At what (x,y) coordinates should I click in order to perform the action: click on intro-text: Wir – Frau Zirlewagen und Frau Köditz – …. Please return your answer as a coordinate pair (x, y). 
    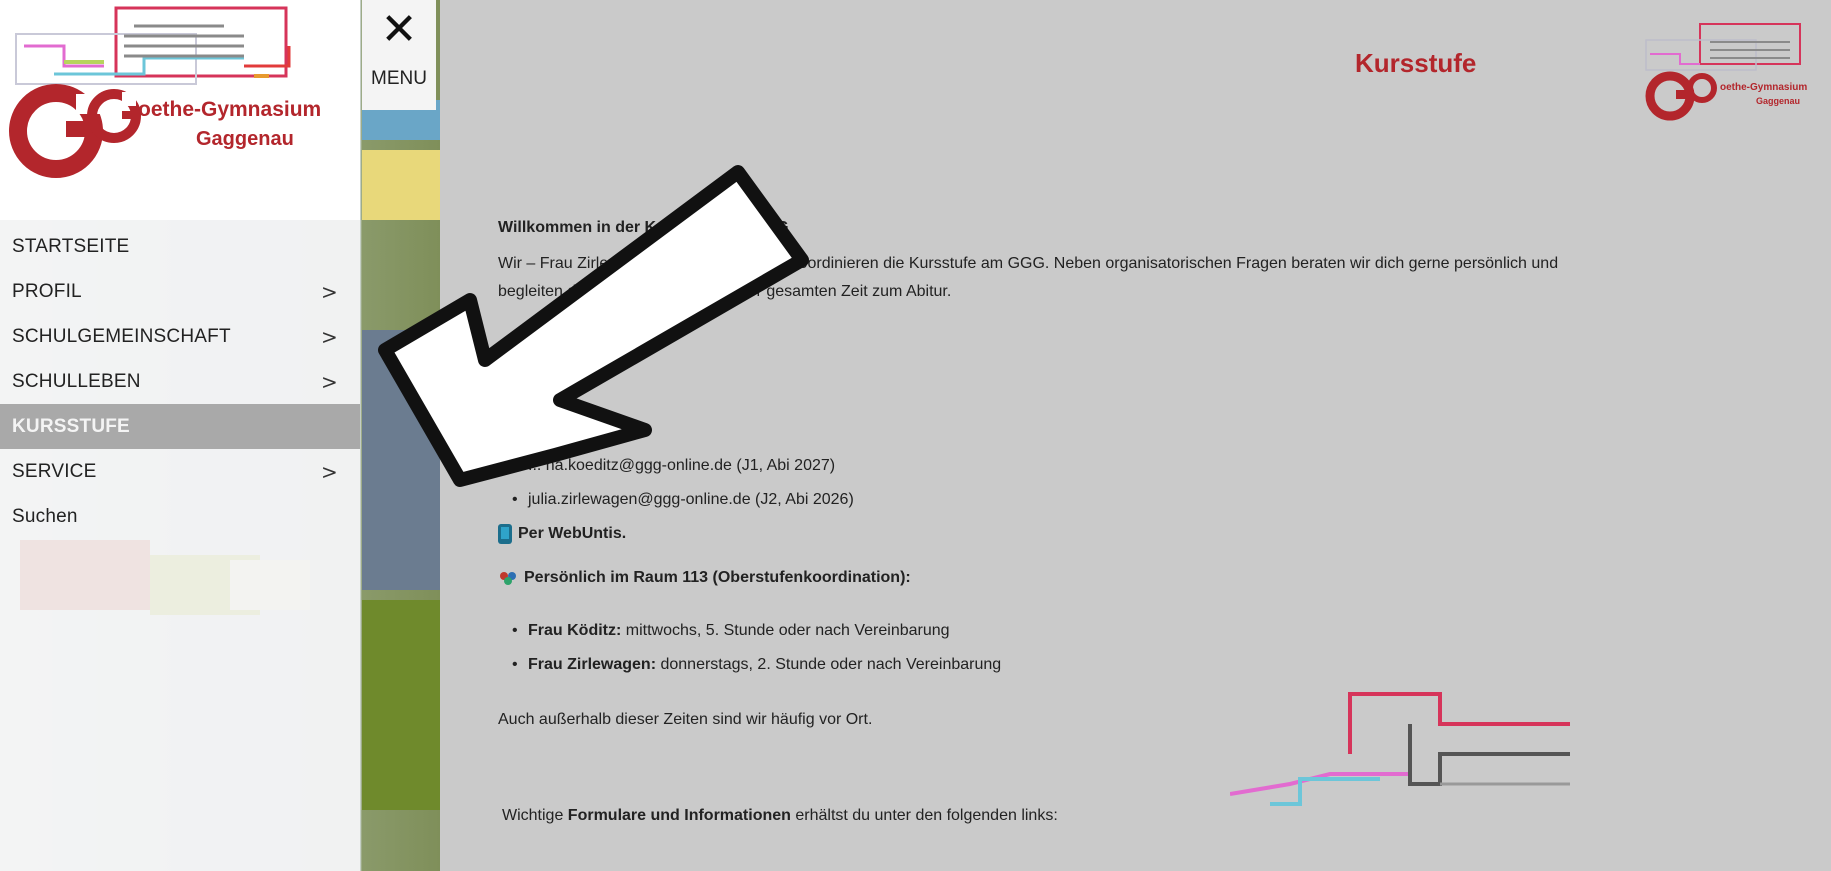
    Looking at the image, I should click on (1158, 278).